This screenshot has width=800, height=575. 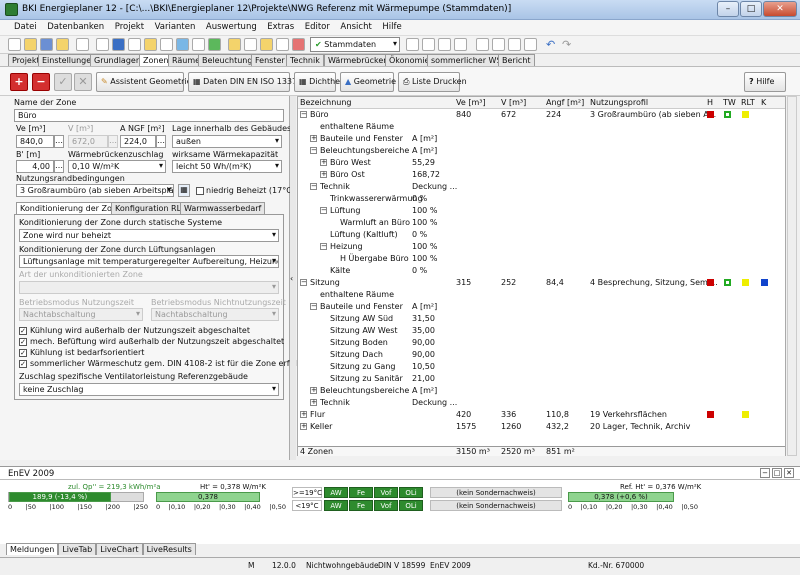 What do you see at coordinates (748, 102) in the screenshot?
I see `col-rlt: RLT` at bounding box center [748, 102].